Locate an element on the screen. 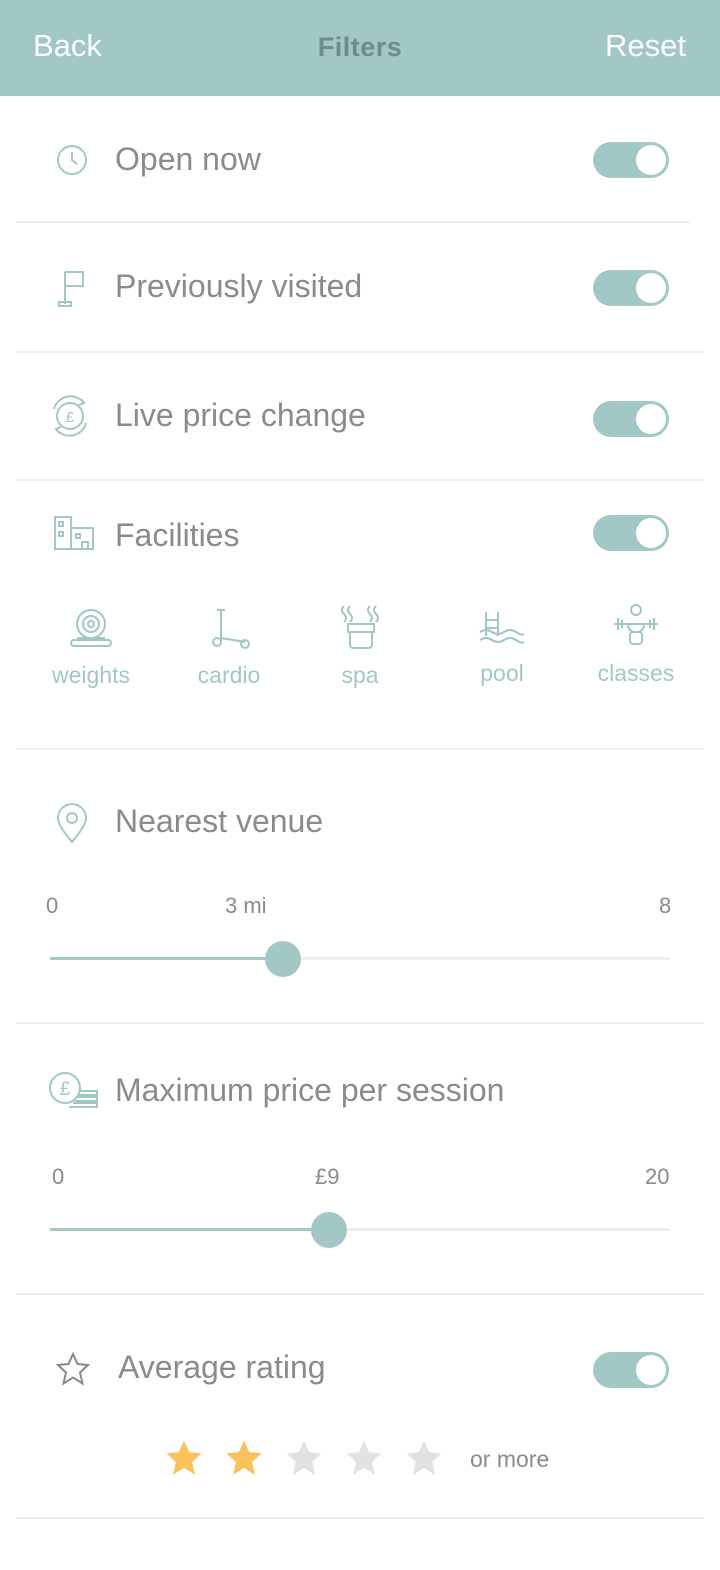  price-max-label: 20 is located at coordinates (657, 1176).